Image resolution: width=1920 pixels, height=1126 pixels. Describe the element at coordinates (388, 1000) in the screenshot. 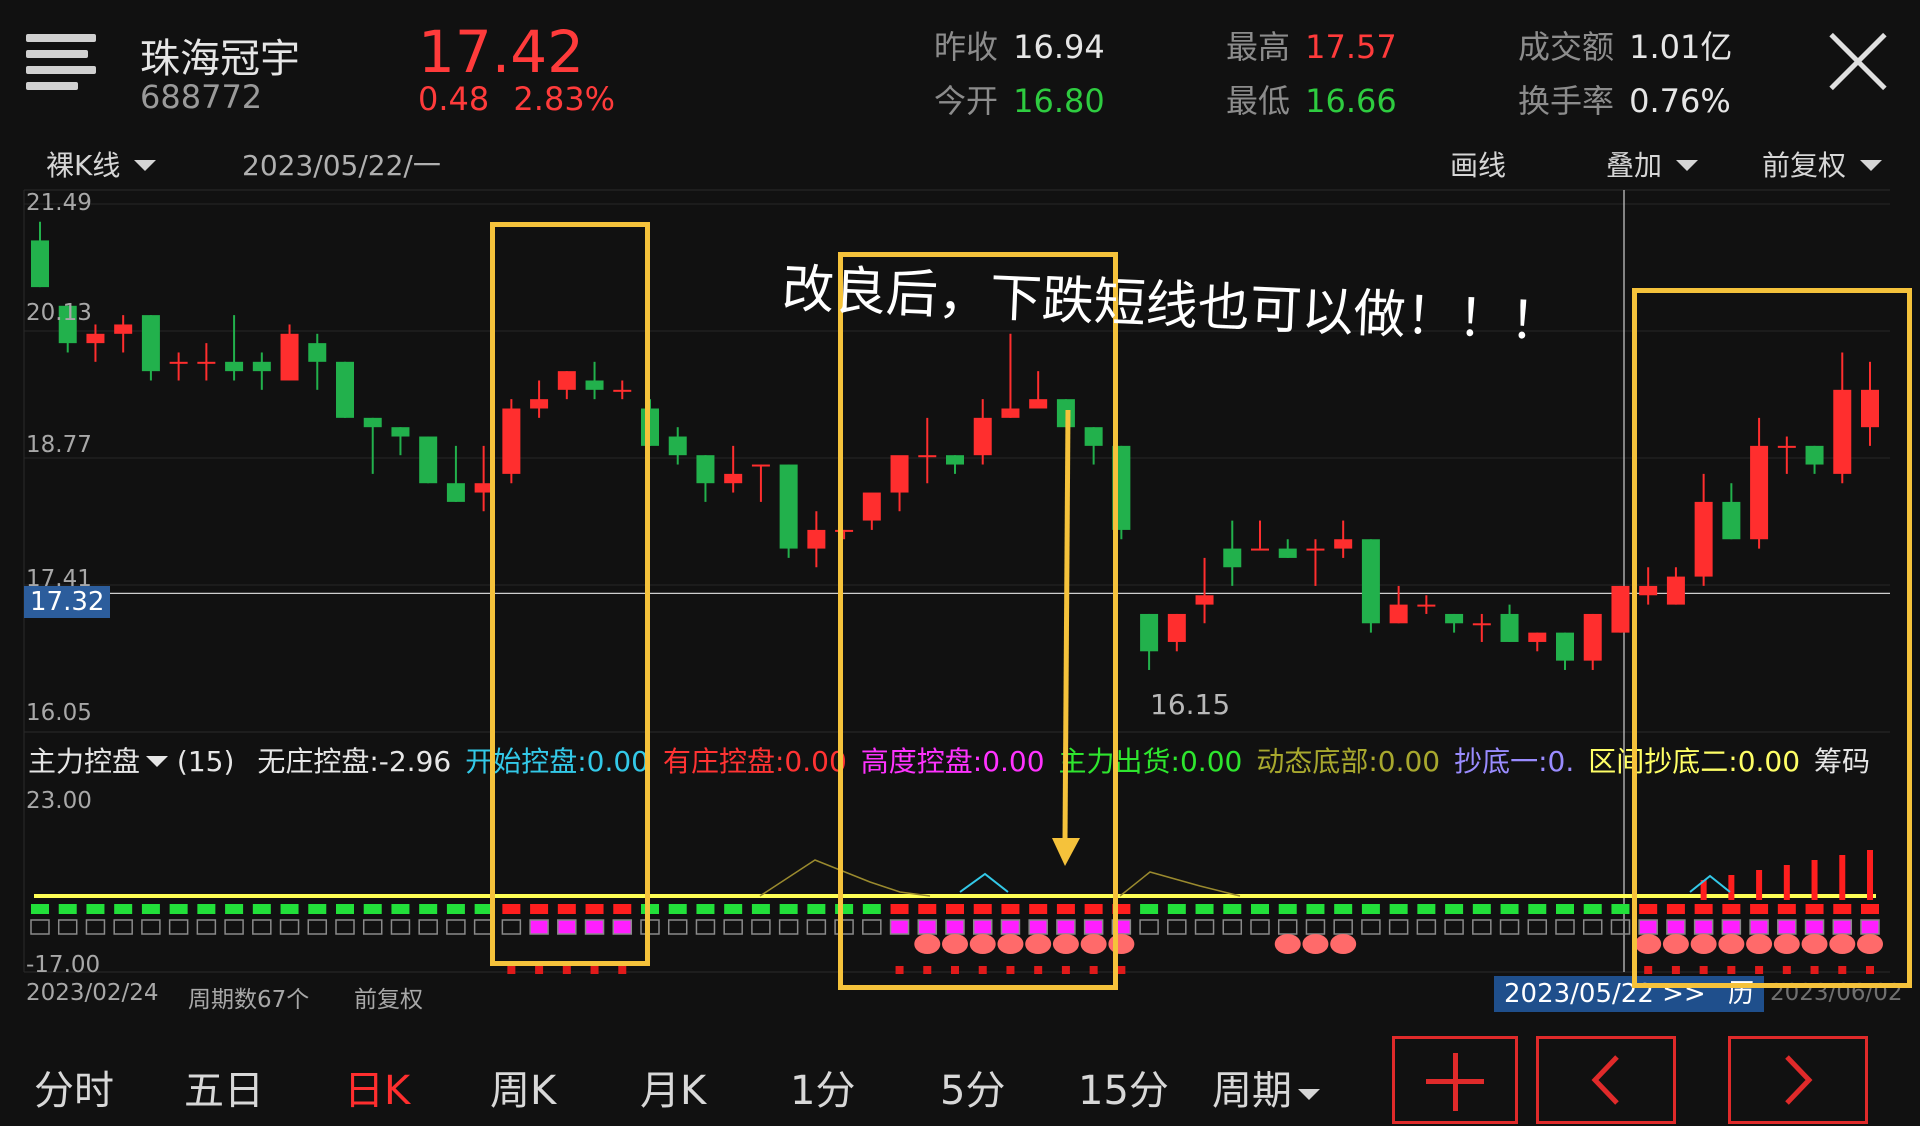

I see `adjust-label: 前复权` at that location.